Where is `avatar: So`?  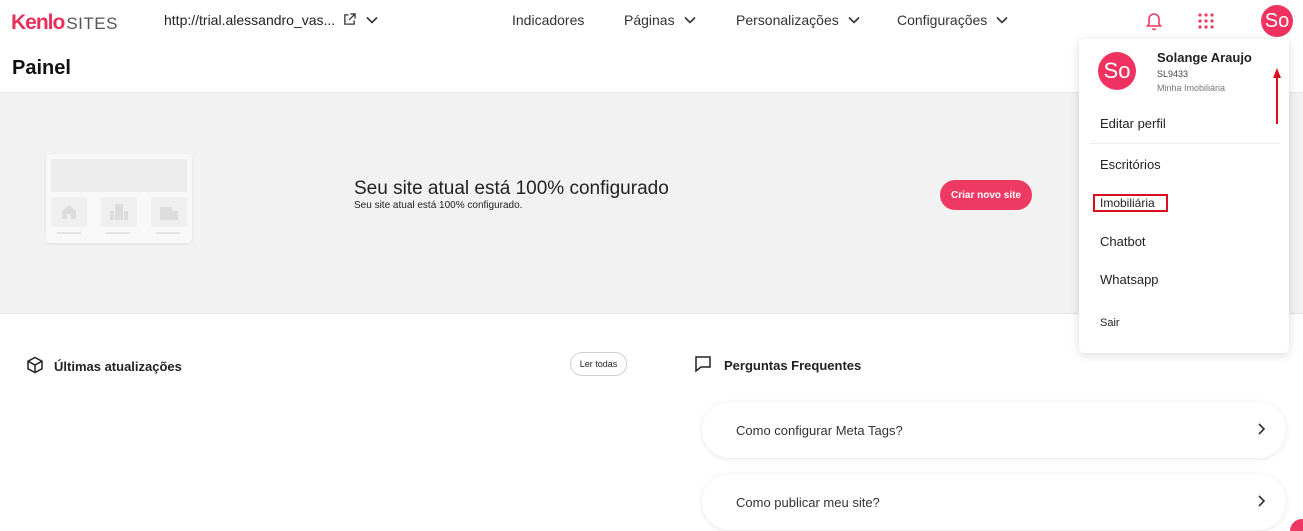 avatar: So is located at coordinates (1117, 71).